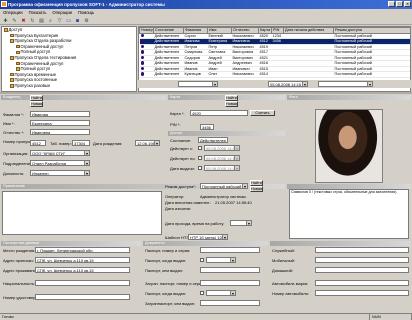 The image size is (412, 320). What do you see at coordinates (241, 223) in the screenshot?
I see `last-pass-field` at bounding box center [241, 223].